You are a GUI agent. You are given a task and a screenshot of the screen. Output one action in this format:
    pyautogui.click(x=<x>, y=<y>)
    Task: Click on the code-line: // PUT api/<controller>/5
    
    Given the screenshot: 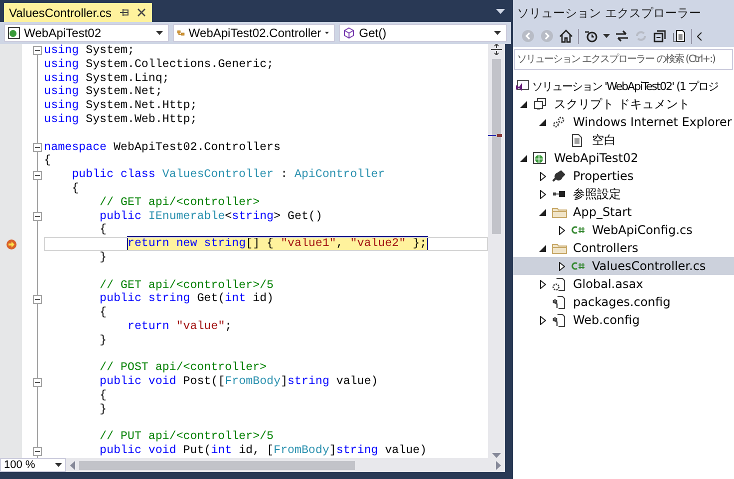 What is the action you would take?
    pyautogui.click(x=186, y=437)
    